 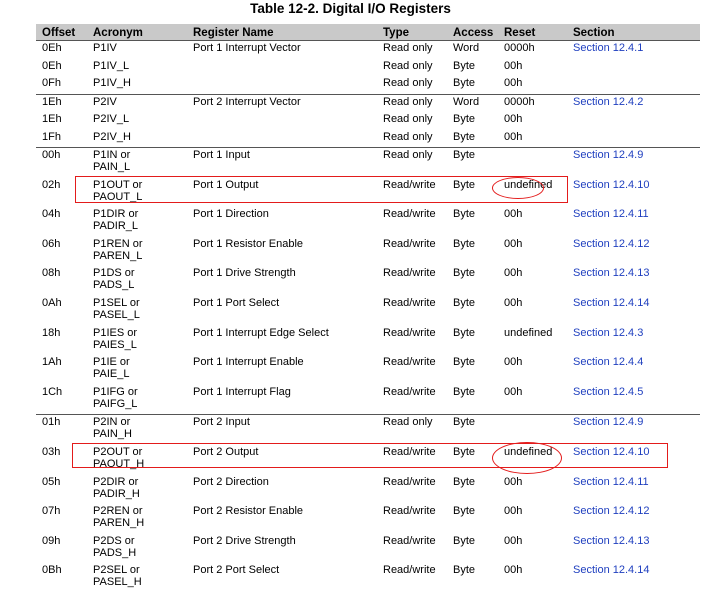 I want to click on cell-register-name: Port 1 Resistor Enable, so click(x=248, y=243).